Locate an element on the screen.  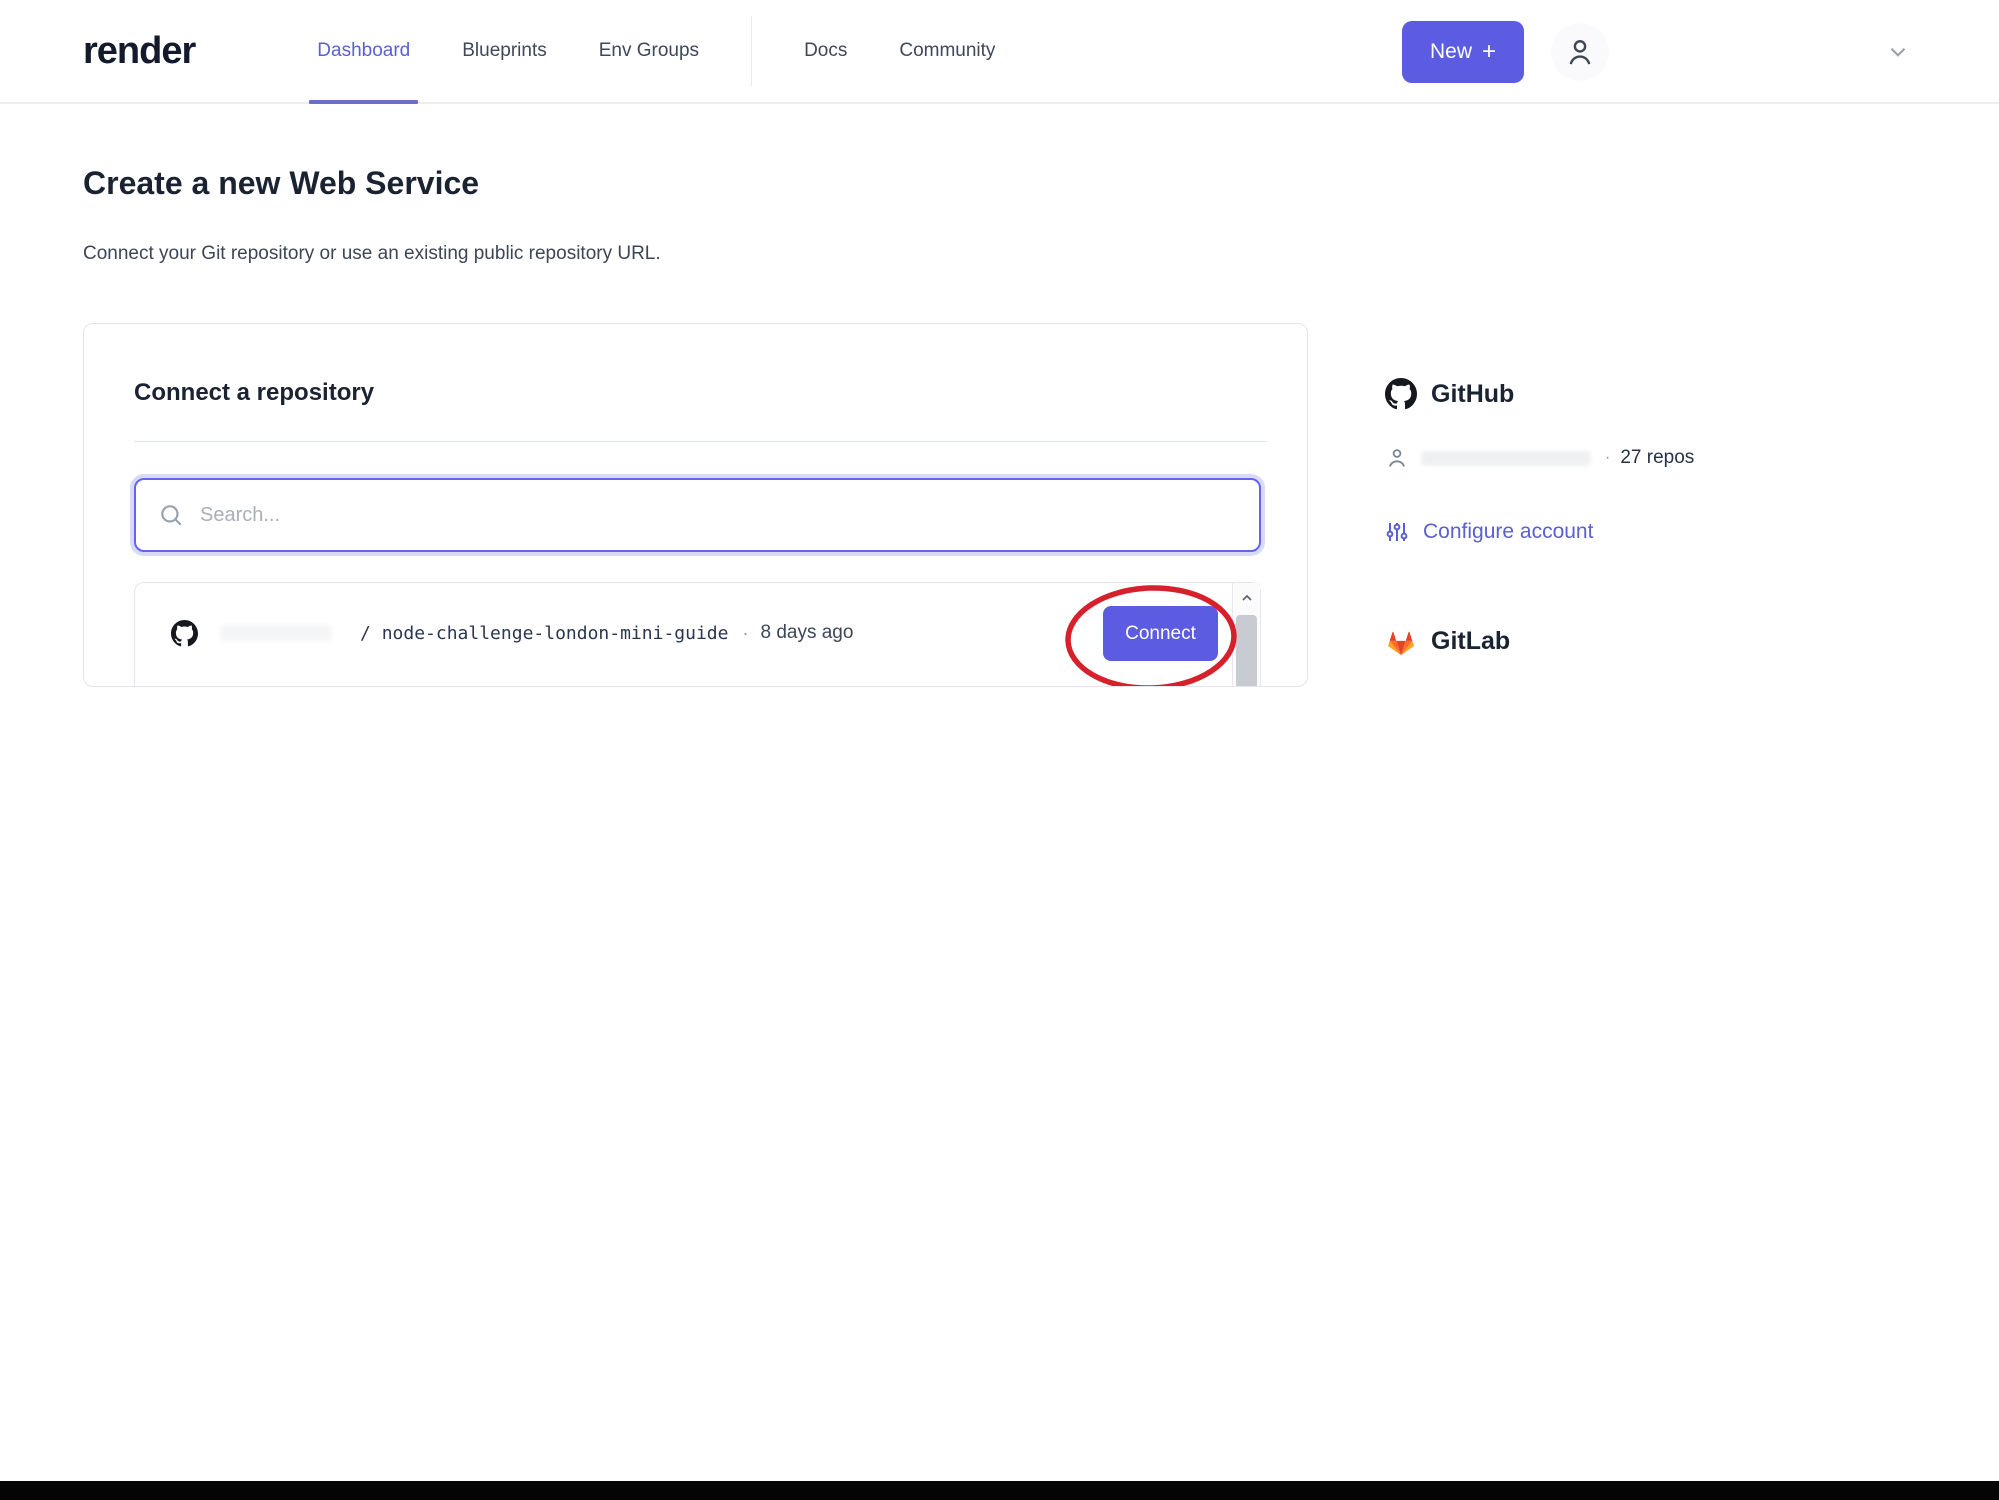
gitlab-title: GitLab is located at coordinates (1471, 640).